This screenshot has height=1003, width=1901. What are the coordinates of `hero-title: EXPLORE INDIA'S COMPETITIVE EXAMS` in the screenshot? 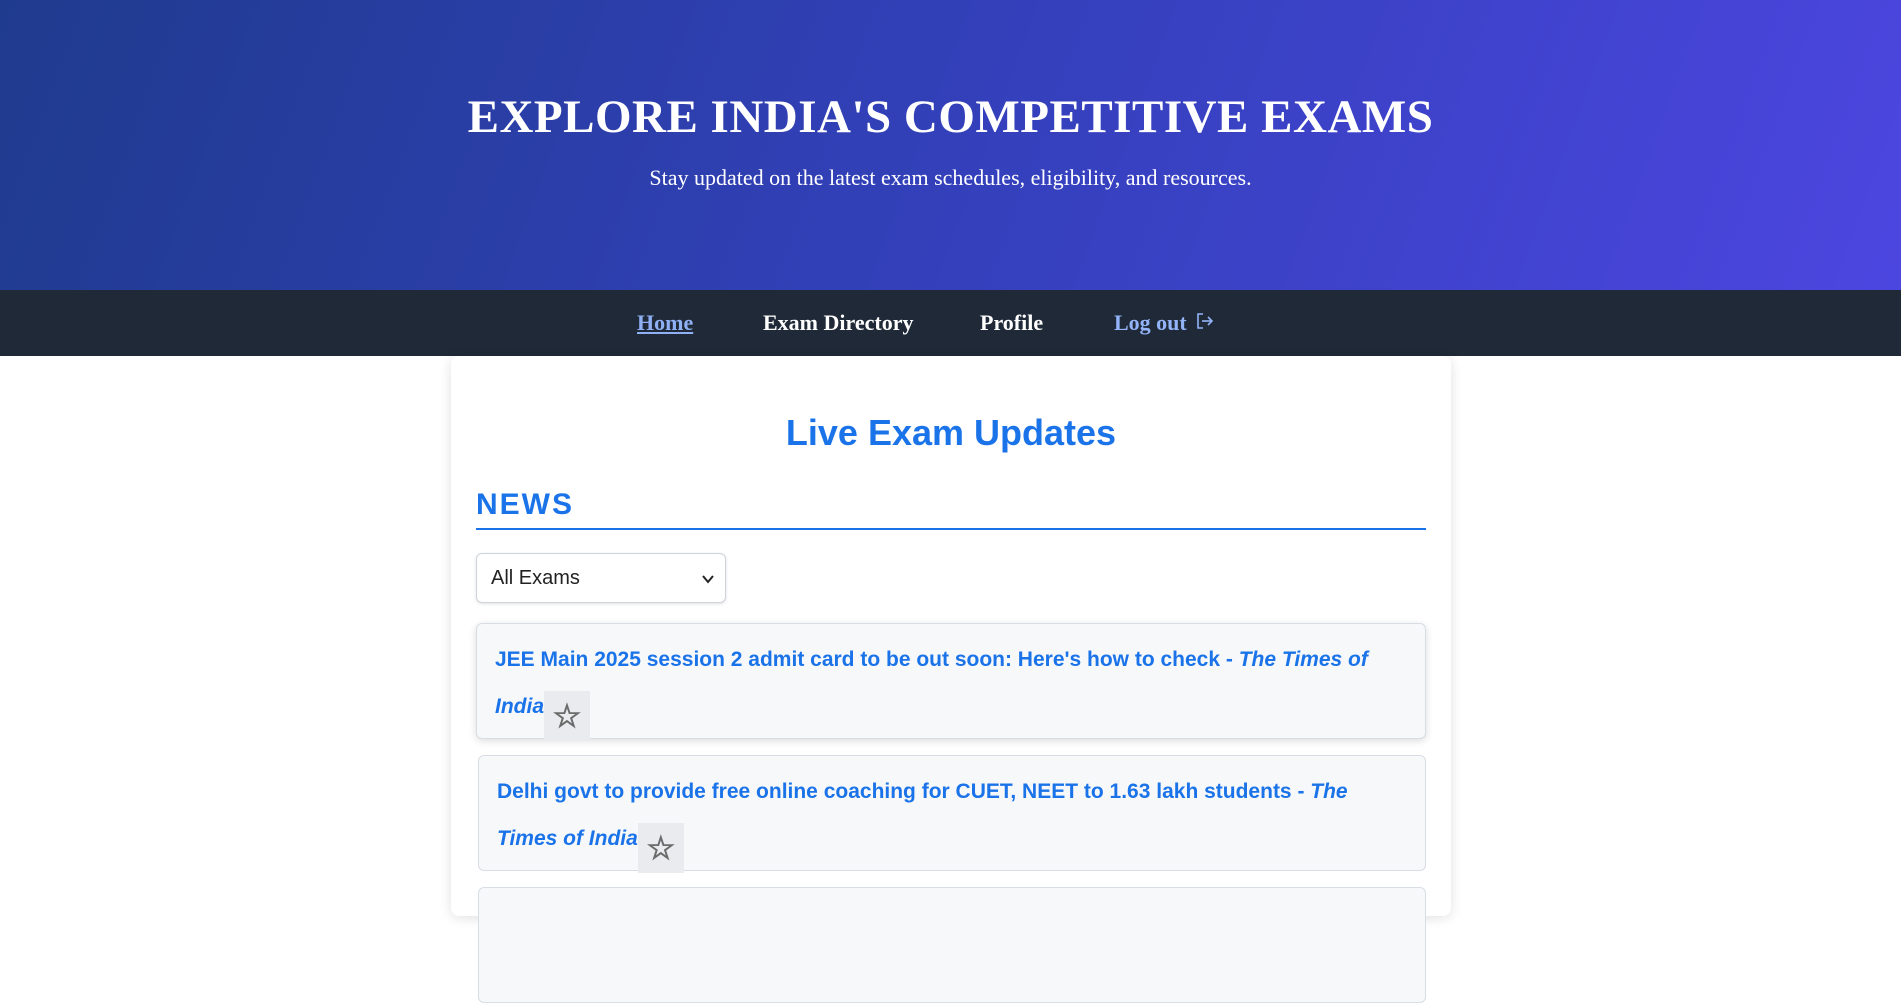 It's located at (950, 117).